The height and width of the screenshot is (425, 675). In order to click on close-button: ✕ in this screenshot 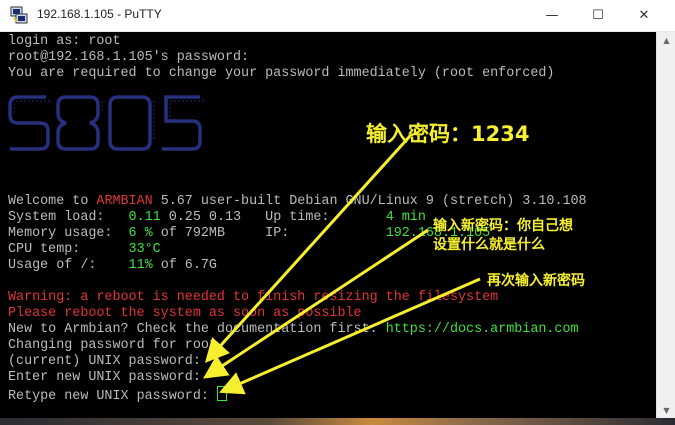, I will do `click(644, 15)`.